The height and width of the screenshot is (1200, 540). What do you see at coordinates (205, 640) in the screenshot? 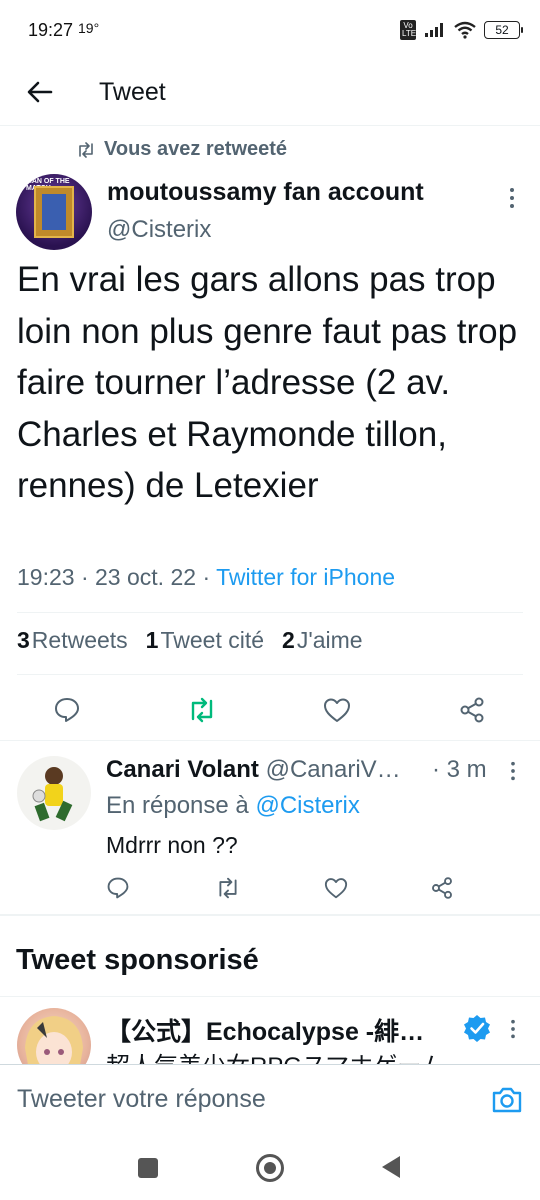
I see `quotes-stat: 1Tweet cité` at bounding box center [205, 640].